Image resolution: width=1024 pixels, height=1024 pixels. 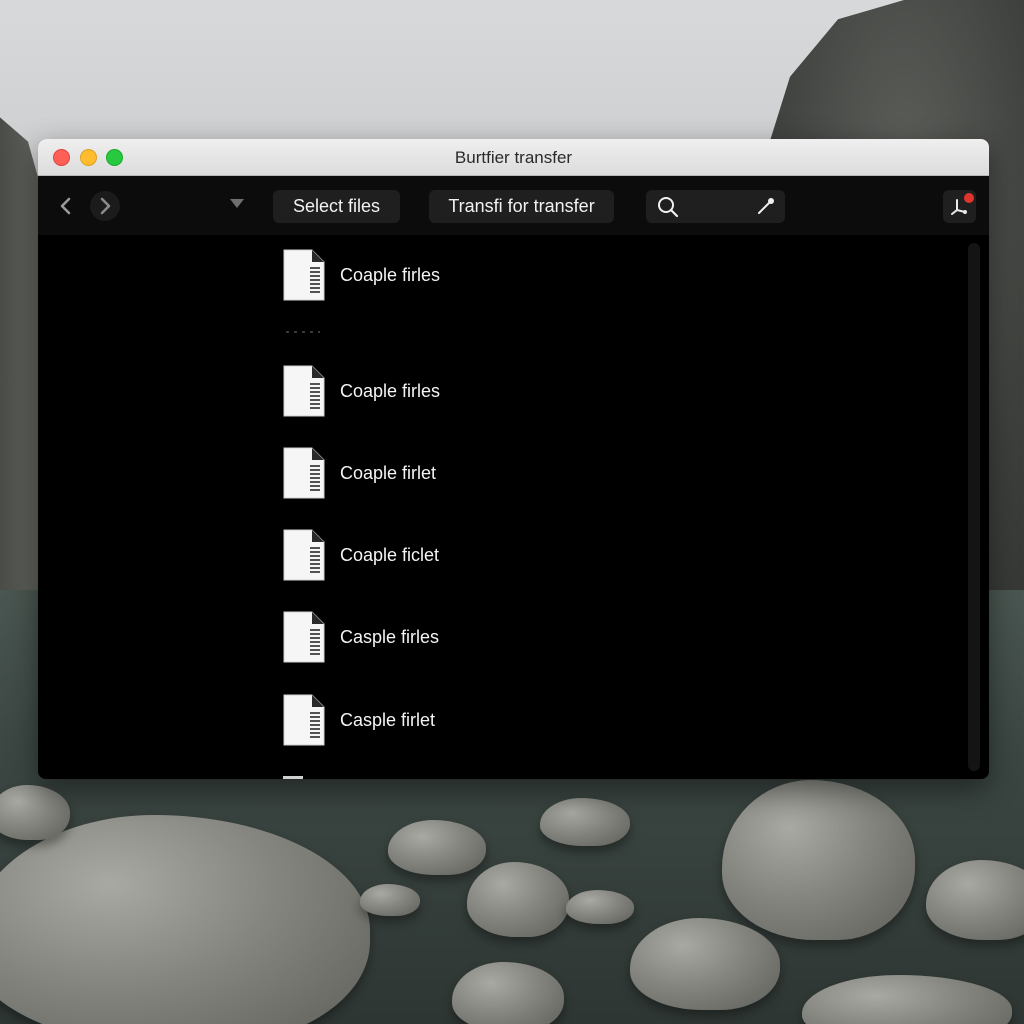 I want to click on file-list-item: Casple firles, so click(x=412, y=637).